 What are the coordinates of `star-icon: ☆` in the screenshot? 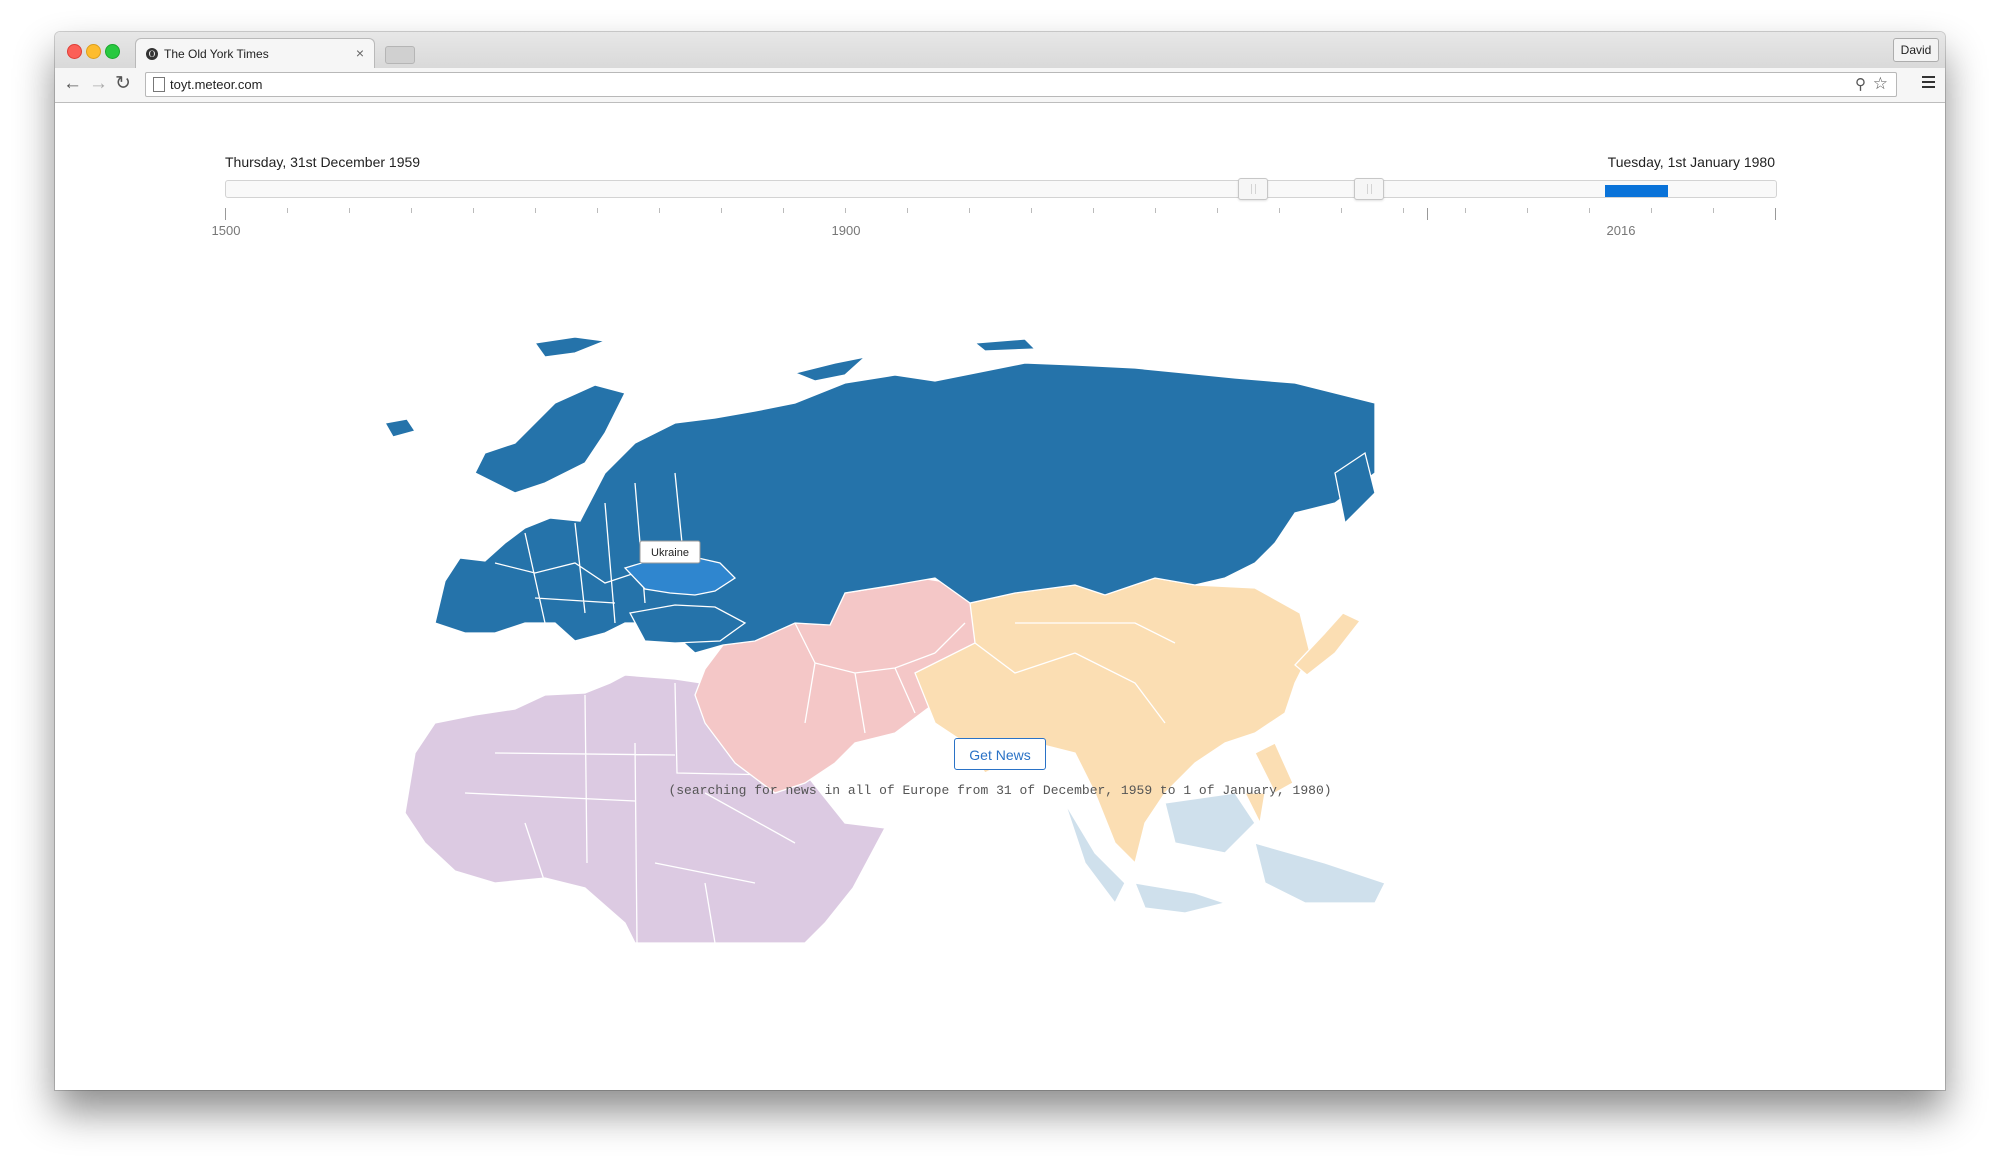 It's located at (1880, 84).